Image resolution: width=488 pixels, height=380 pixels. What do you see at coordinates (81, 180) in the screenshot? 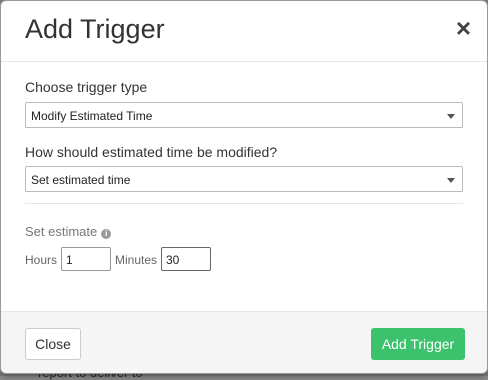
I see `modification-value: Set estimated time` at bounding box center [81, 180].